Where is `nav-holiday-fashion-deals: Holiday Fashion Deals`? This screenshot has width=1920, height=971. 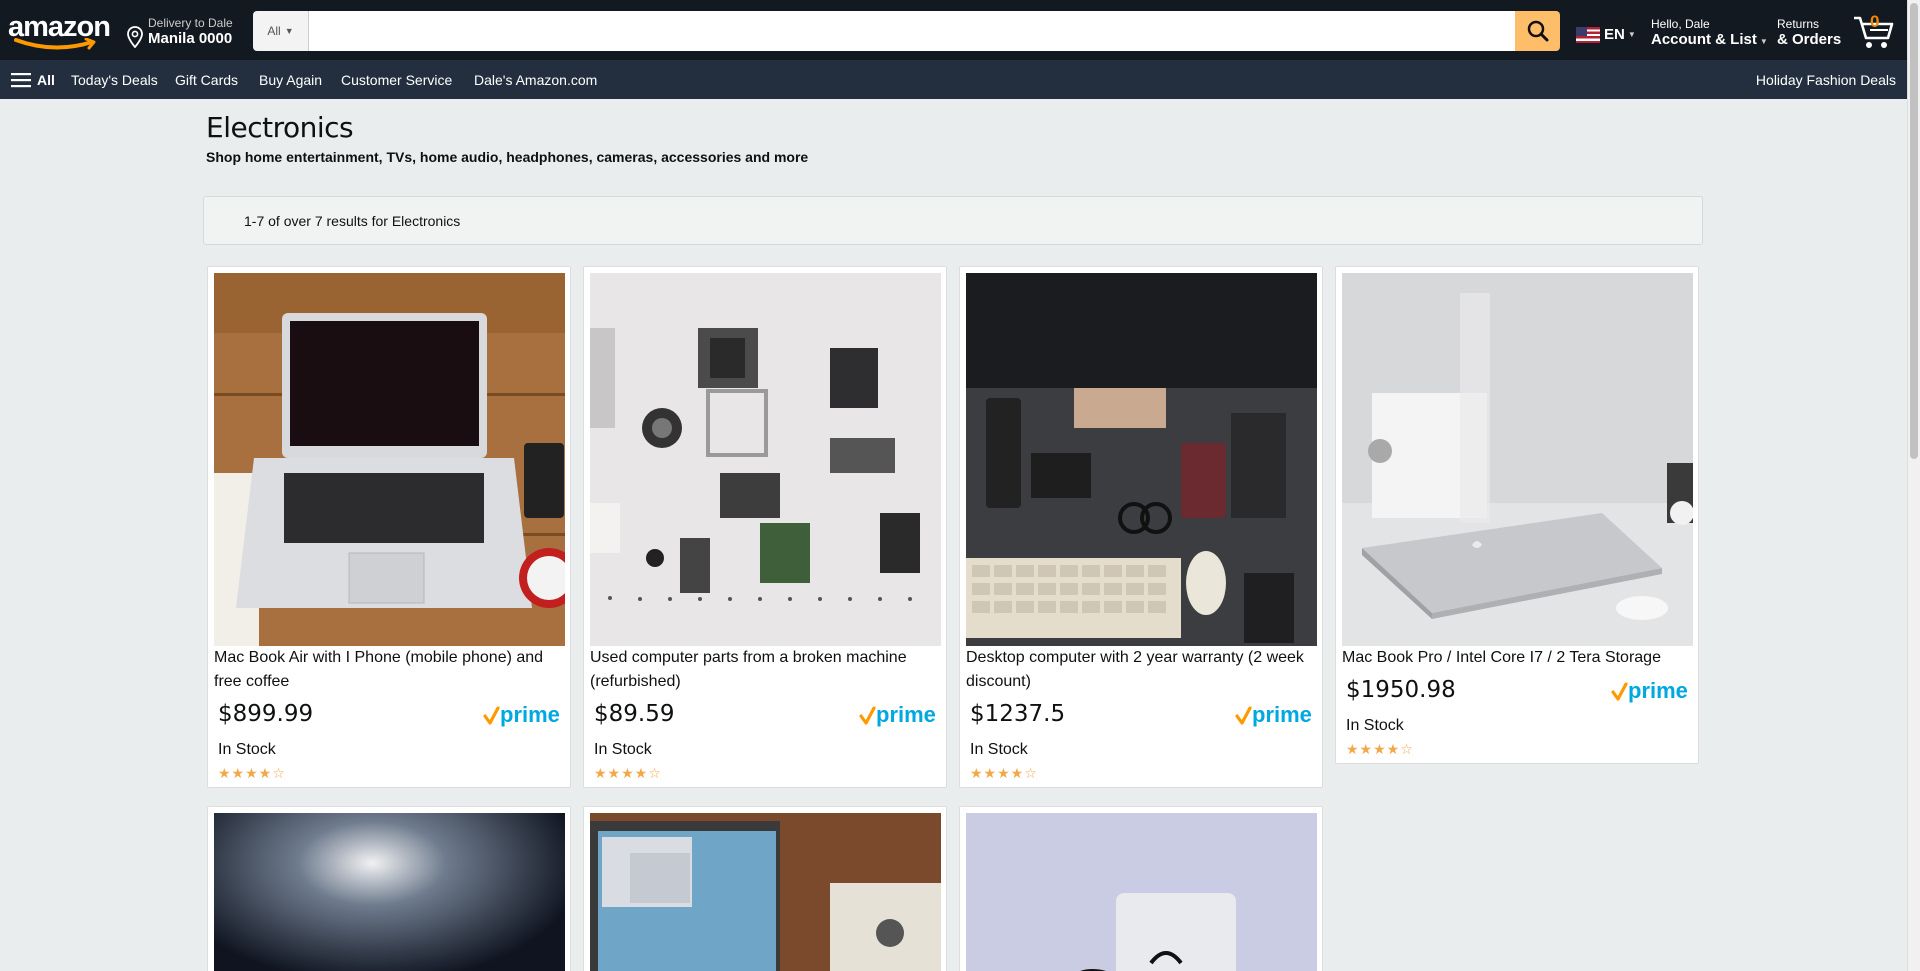
nav-holiday-fashion-deals: Holiday Fashion Deals is located at coordinates (1826, 80).